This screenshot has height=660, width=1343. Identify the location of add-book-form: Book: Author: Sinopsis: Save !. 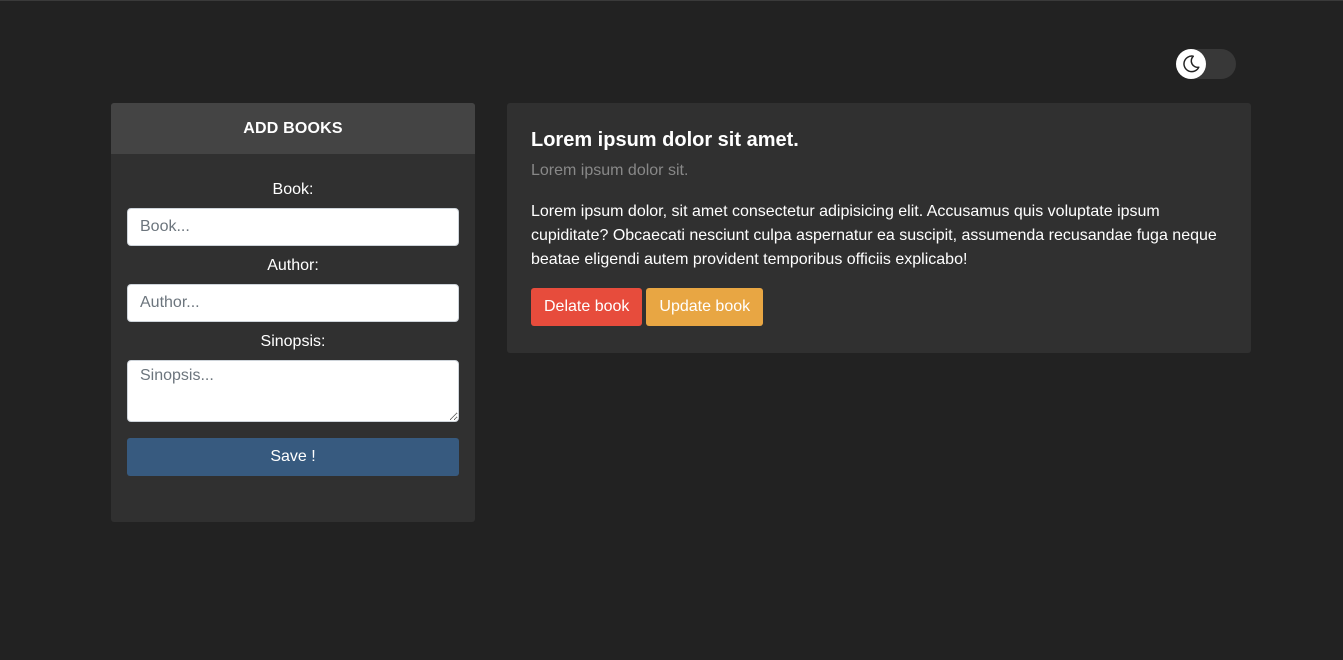
(293, 315).